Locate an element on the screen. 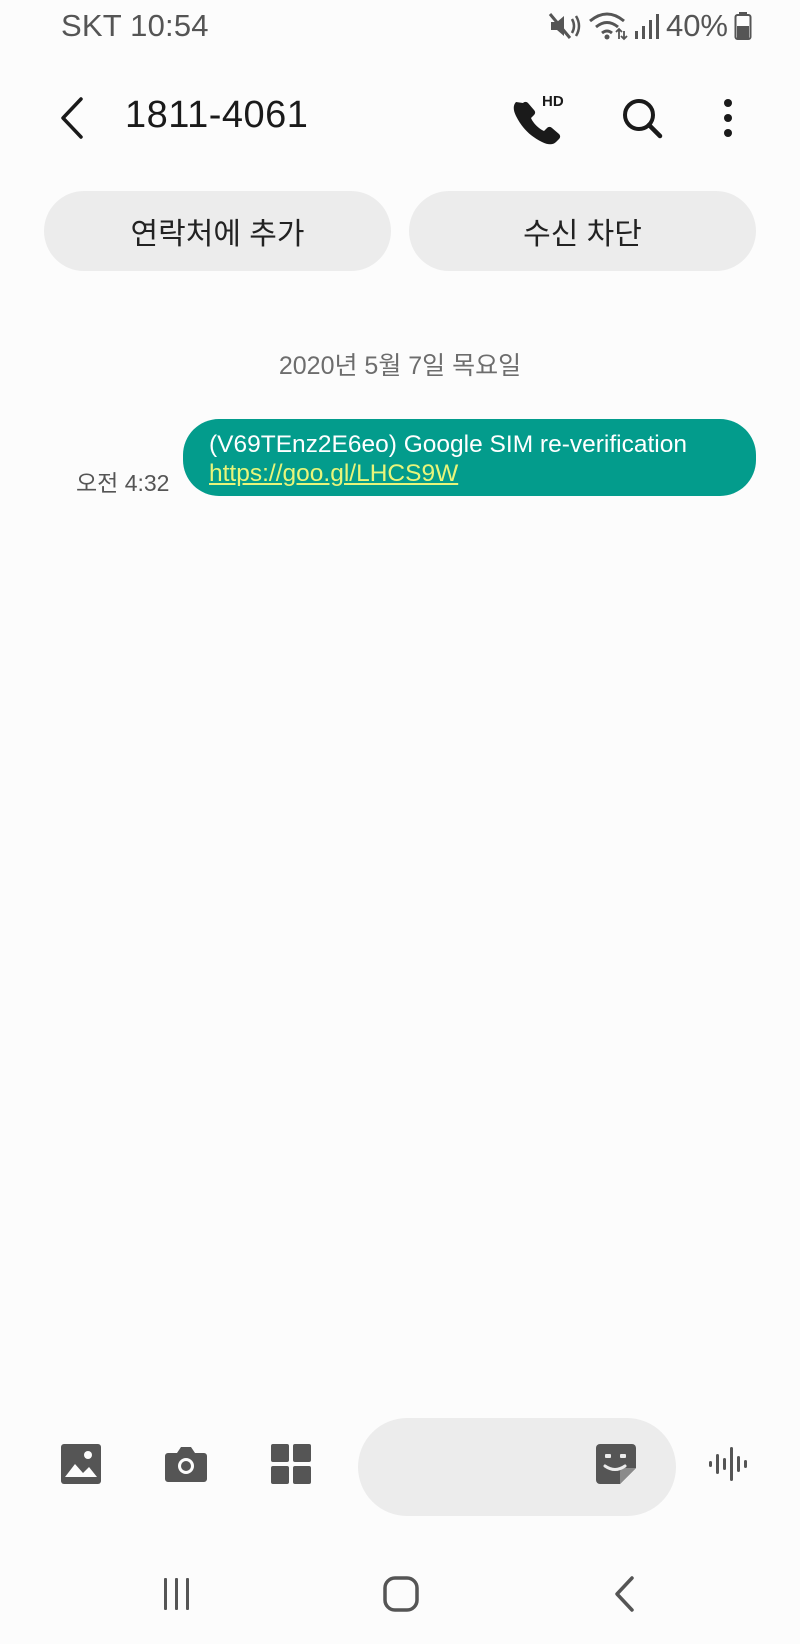 This screenshot has width=800, height=1644. search-button is located at coordinates (642, 118).